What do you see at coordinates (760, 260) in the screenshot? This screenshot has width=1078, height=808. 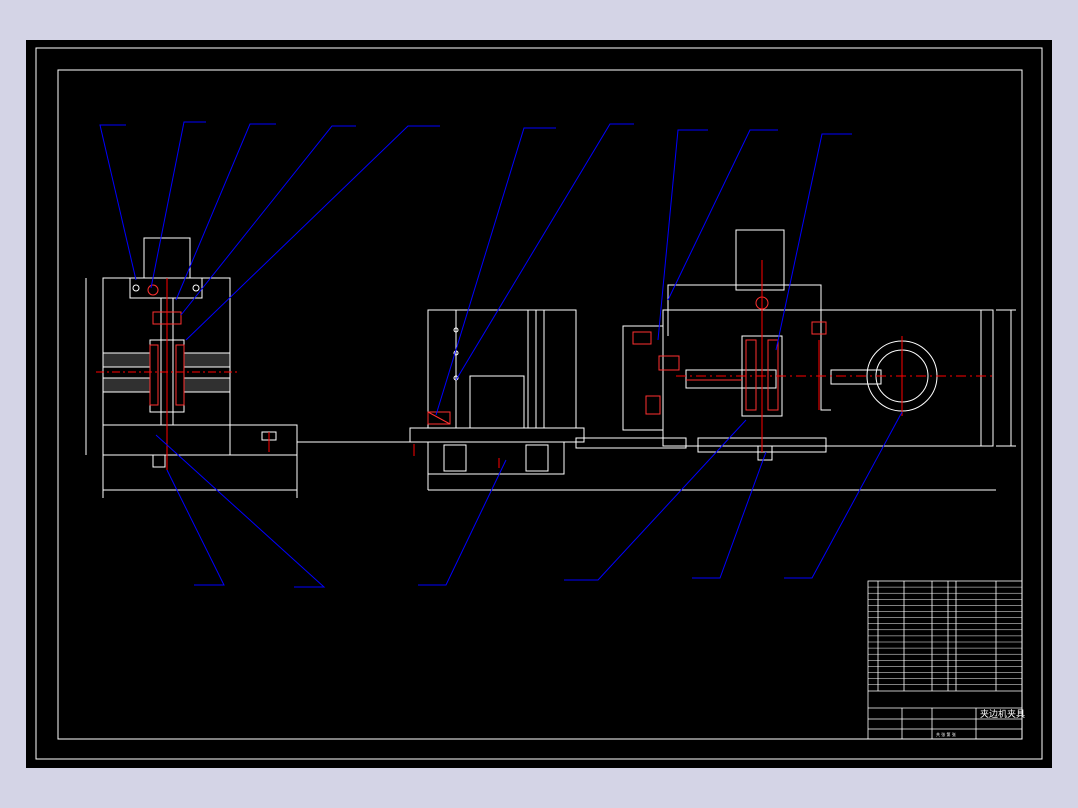 I see `right-top-block` at bounding box center [760, 260].